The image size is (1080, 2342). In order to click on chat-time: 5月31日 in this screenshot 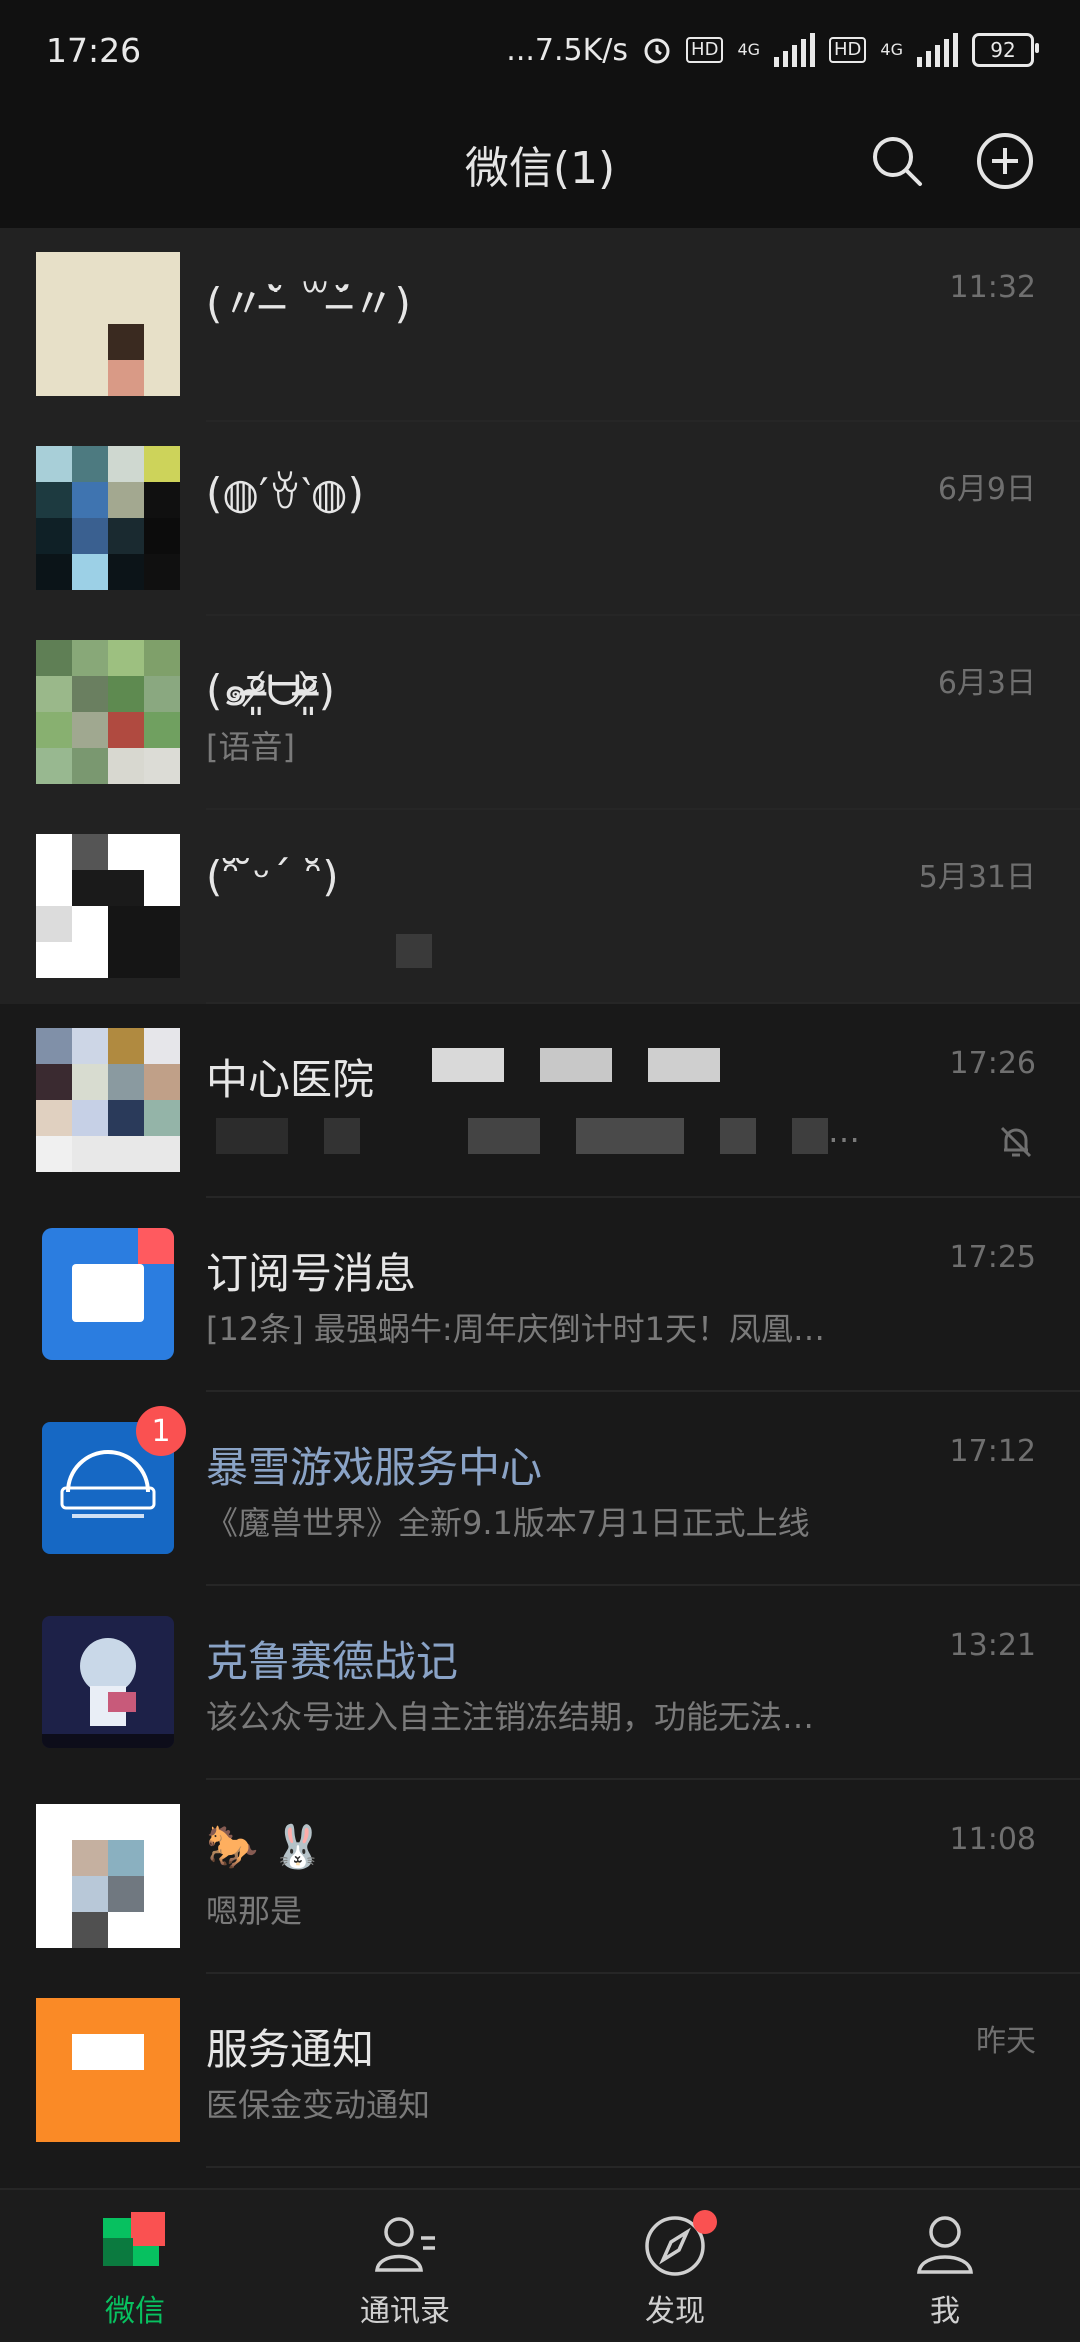, I will do `click(977, 877)`.